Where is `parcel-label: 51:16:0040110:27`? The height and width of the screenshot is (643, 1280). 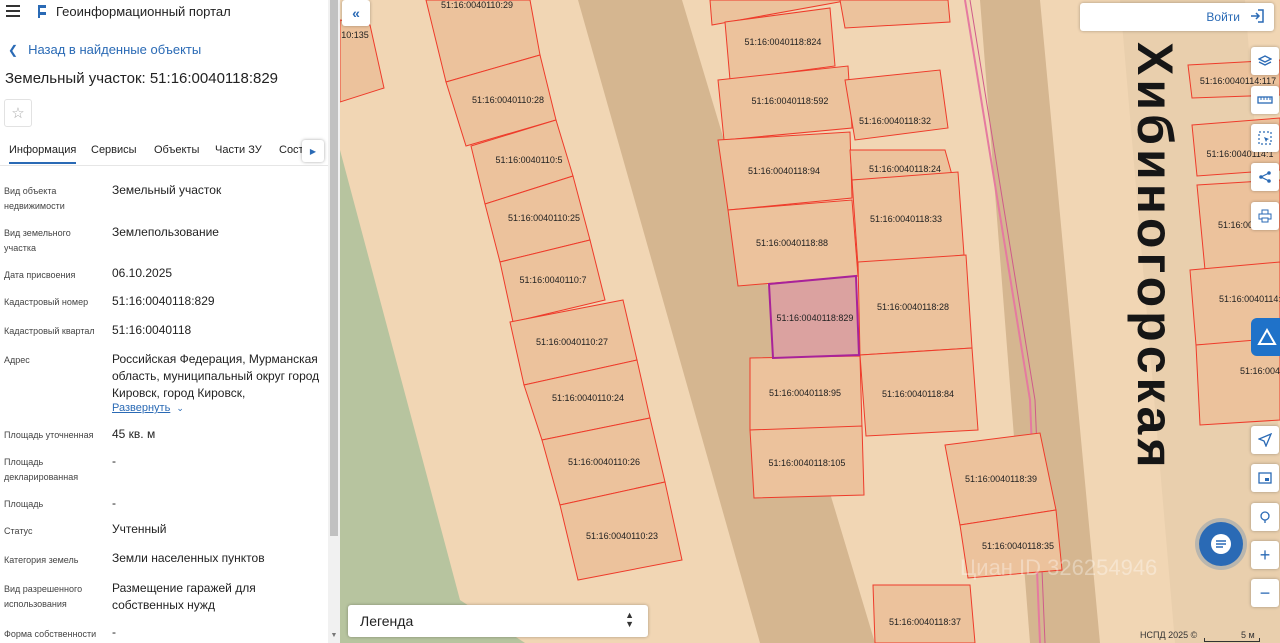 parcel-label: 51:16:0040110:27 is located at coordinates (572, 342).